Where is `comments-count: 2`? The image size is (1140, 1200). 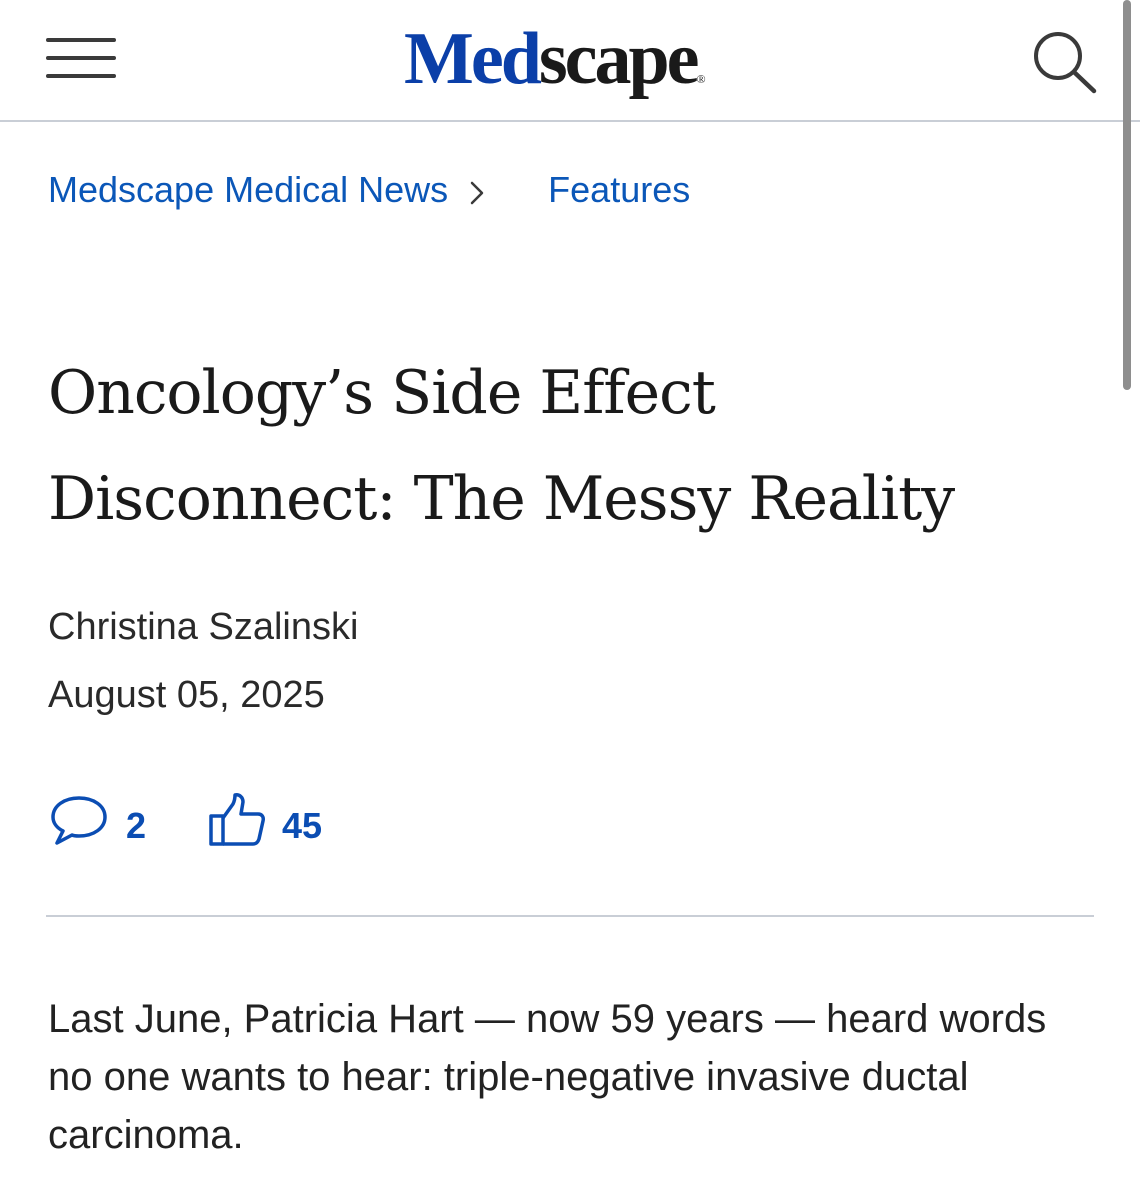 comments-count: 2 is located at coordinates (136, 825).